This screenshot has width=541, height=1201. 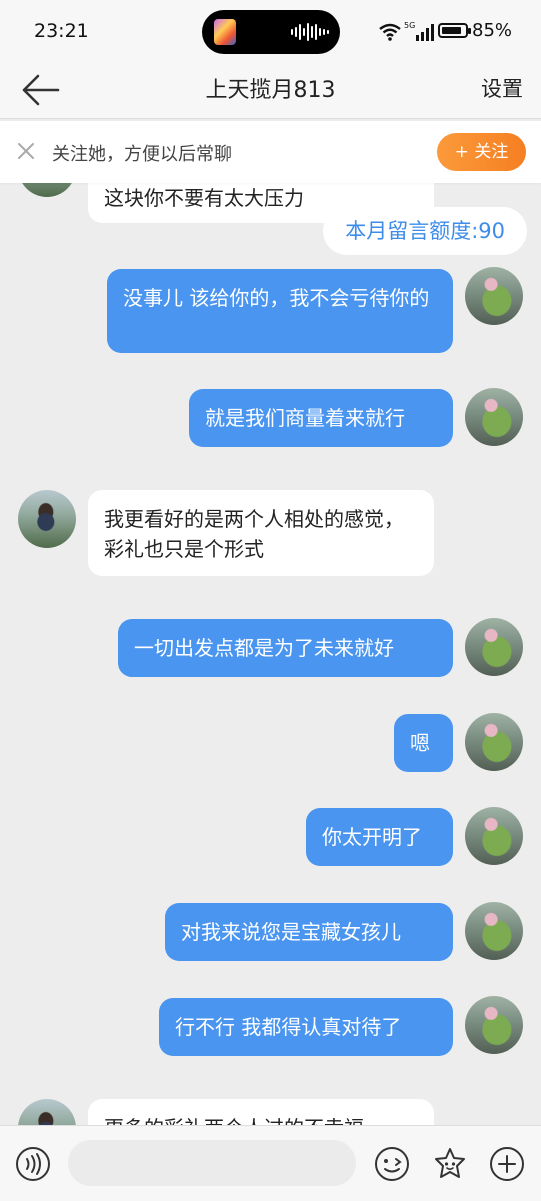 I want to click on audio-wave-icon, so click(x=310, y=32).